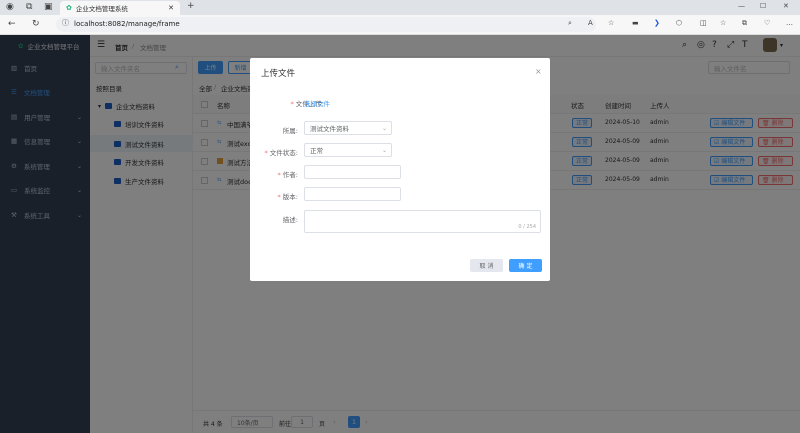 This screenshot has height=433, width=800. I want to click on close-icon: ×, so click(538, 71).